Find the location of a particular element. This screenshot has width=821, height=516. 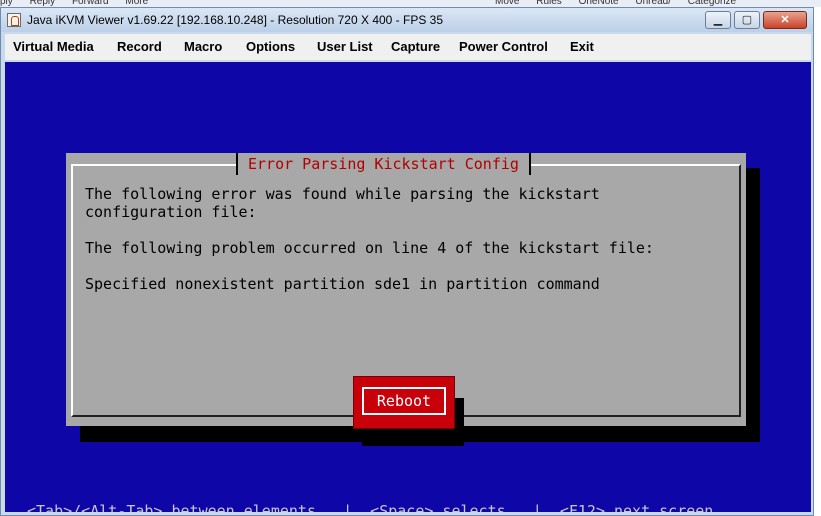

close-button: ✕ is located at coordinates (785, 20).